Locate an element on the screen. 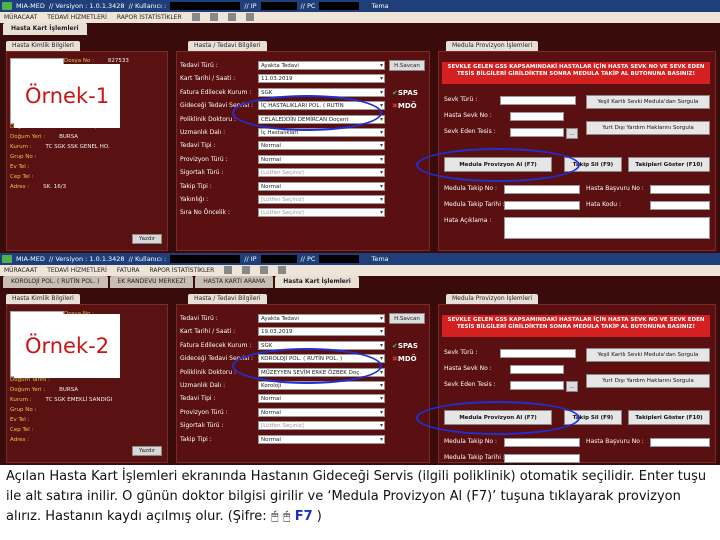 The height and width of the screenshot is (540, 720). referral-label: Sevk Türü : is located at coordinates (461, 352).